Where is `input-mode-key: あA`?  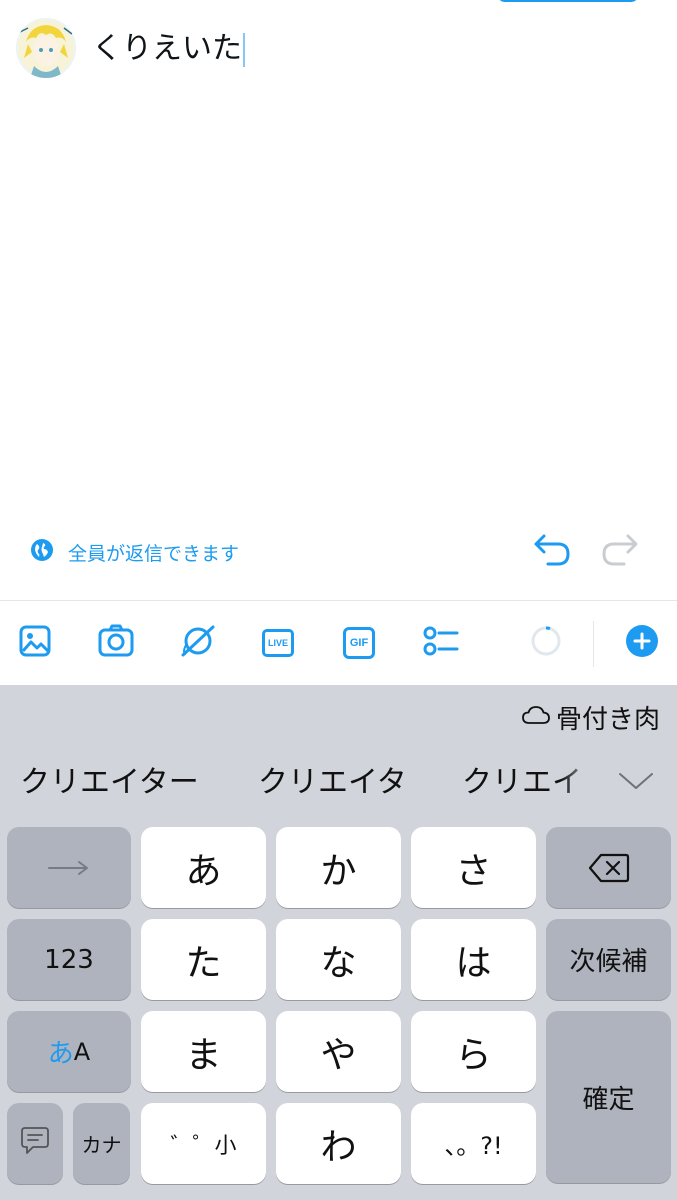 input-mode-key: あA is located at coordinates (69, 1051).